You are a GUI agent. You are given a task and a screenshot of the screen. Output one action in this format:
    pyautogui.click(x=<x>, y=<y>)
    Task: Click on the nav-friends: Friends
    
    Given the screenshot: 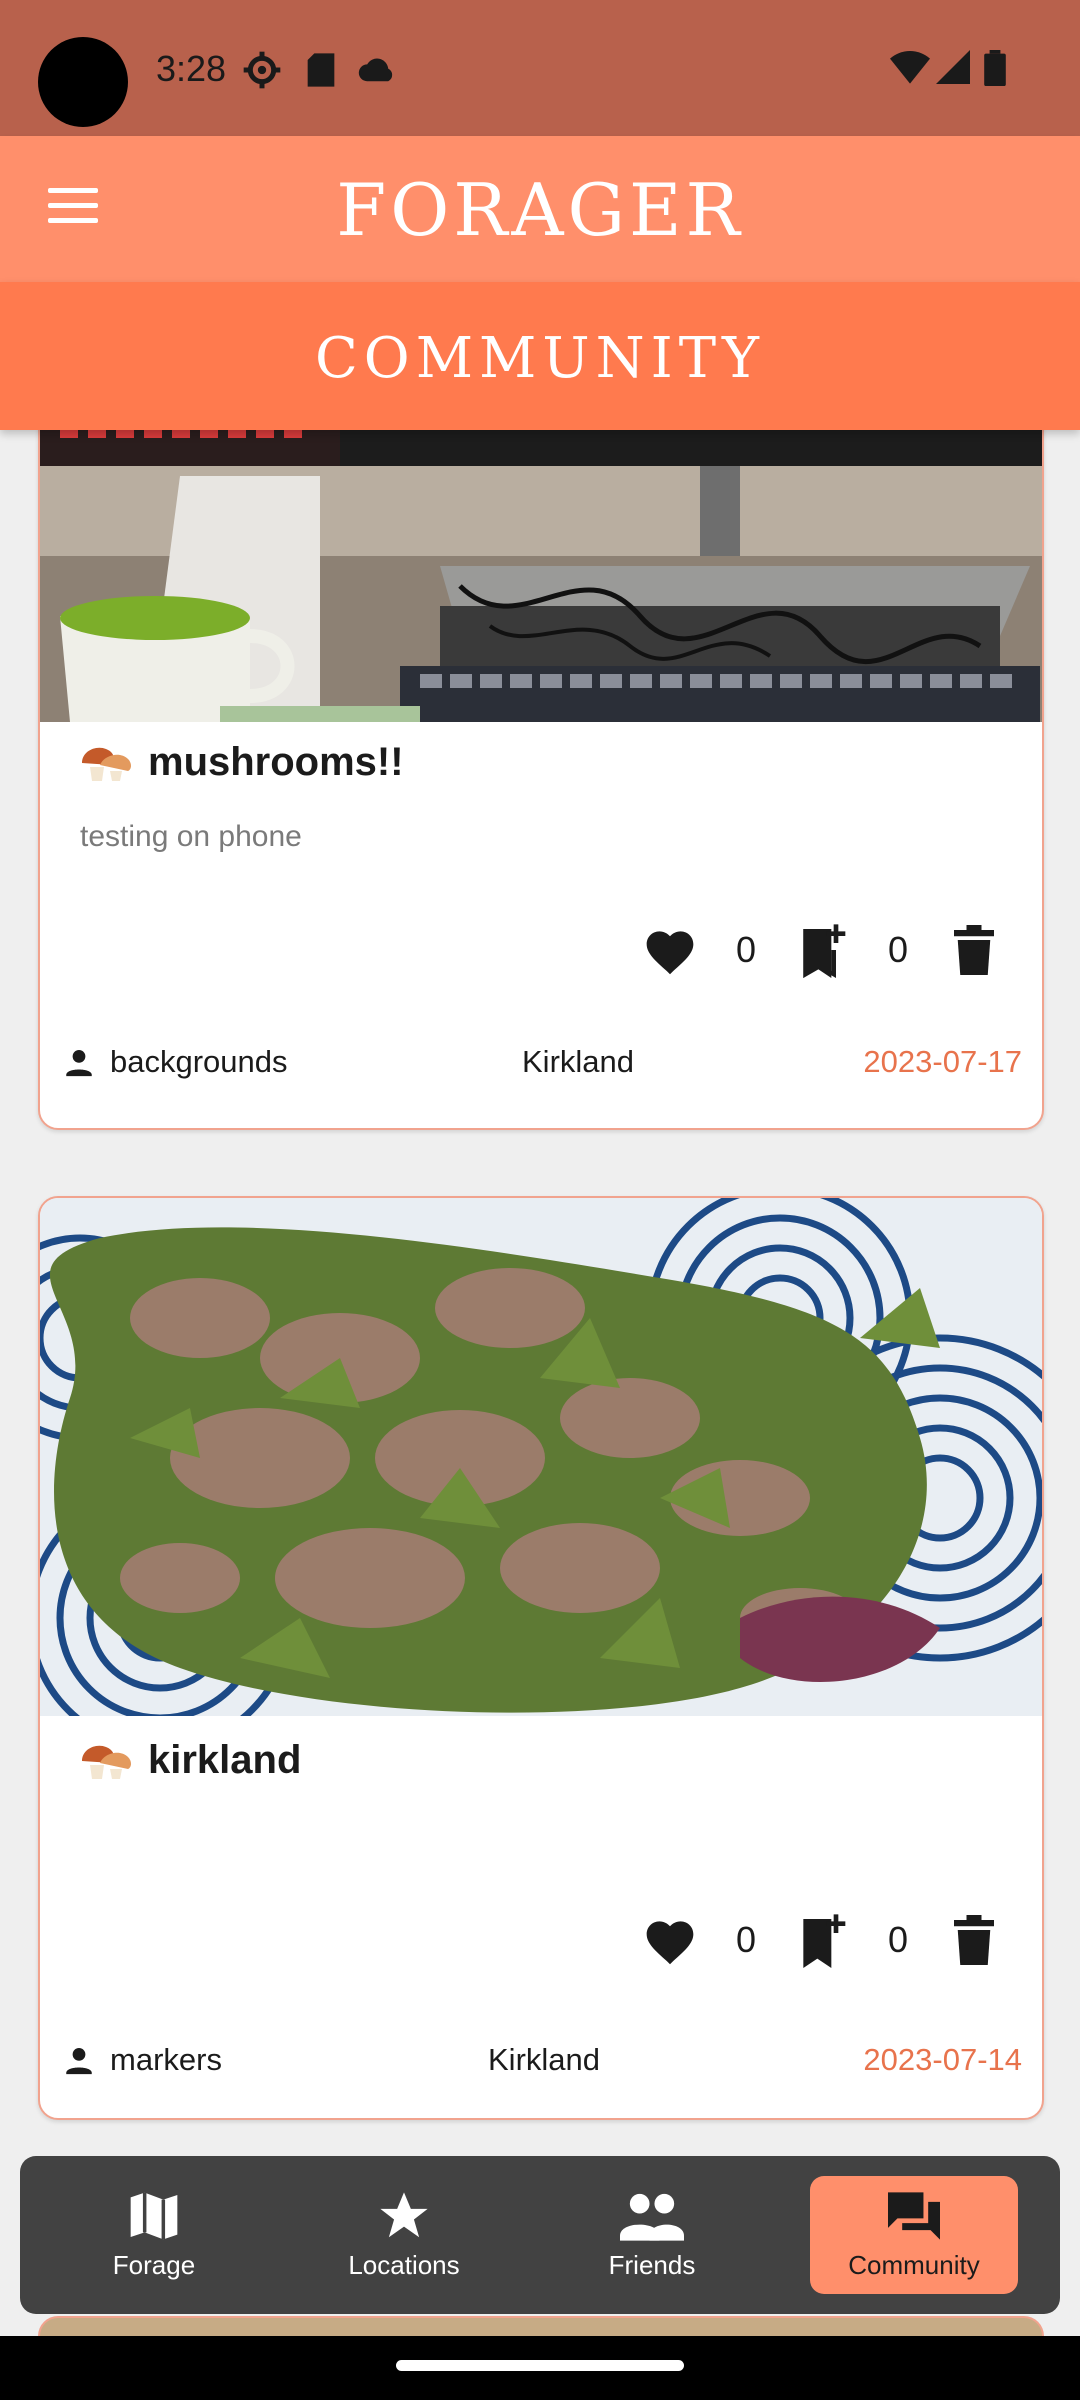 What is the action you would take?
    pyautogui.click(x=652, y=2235)
    